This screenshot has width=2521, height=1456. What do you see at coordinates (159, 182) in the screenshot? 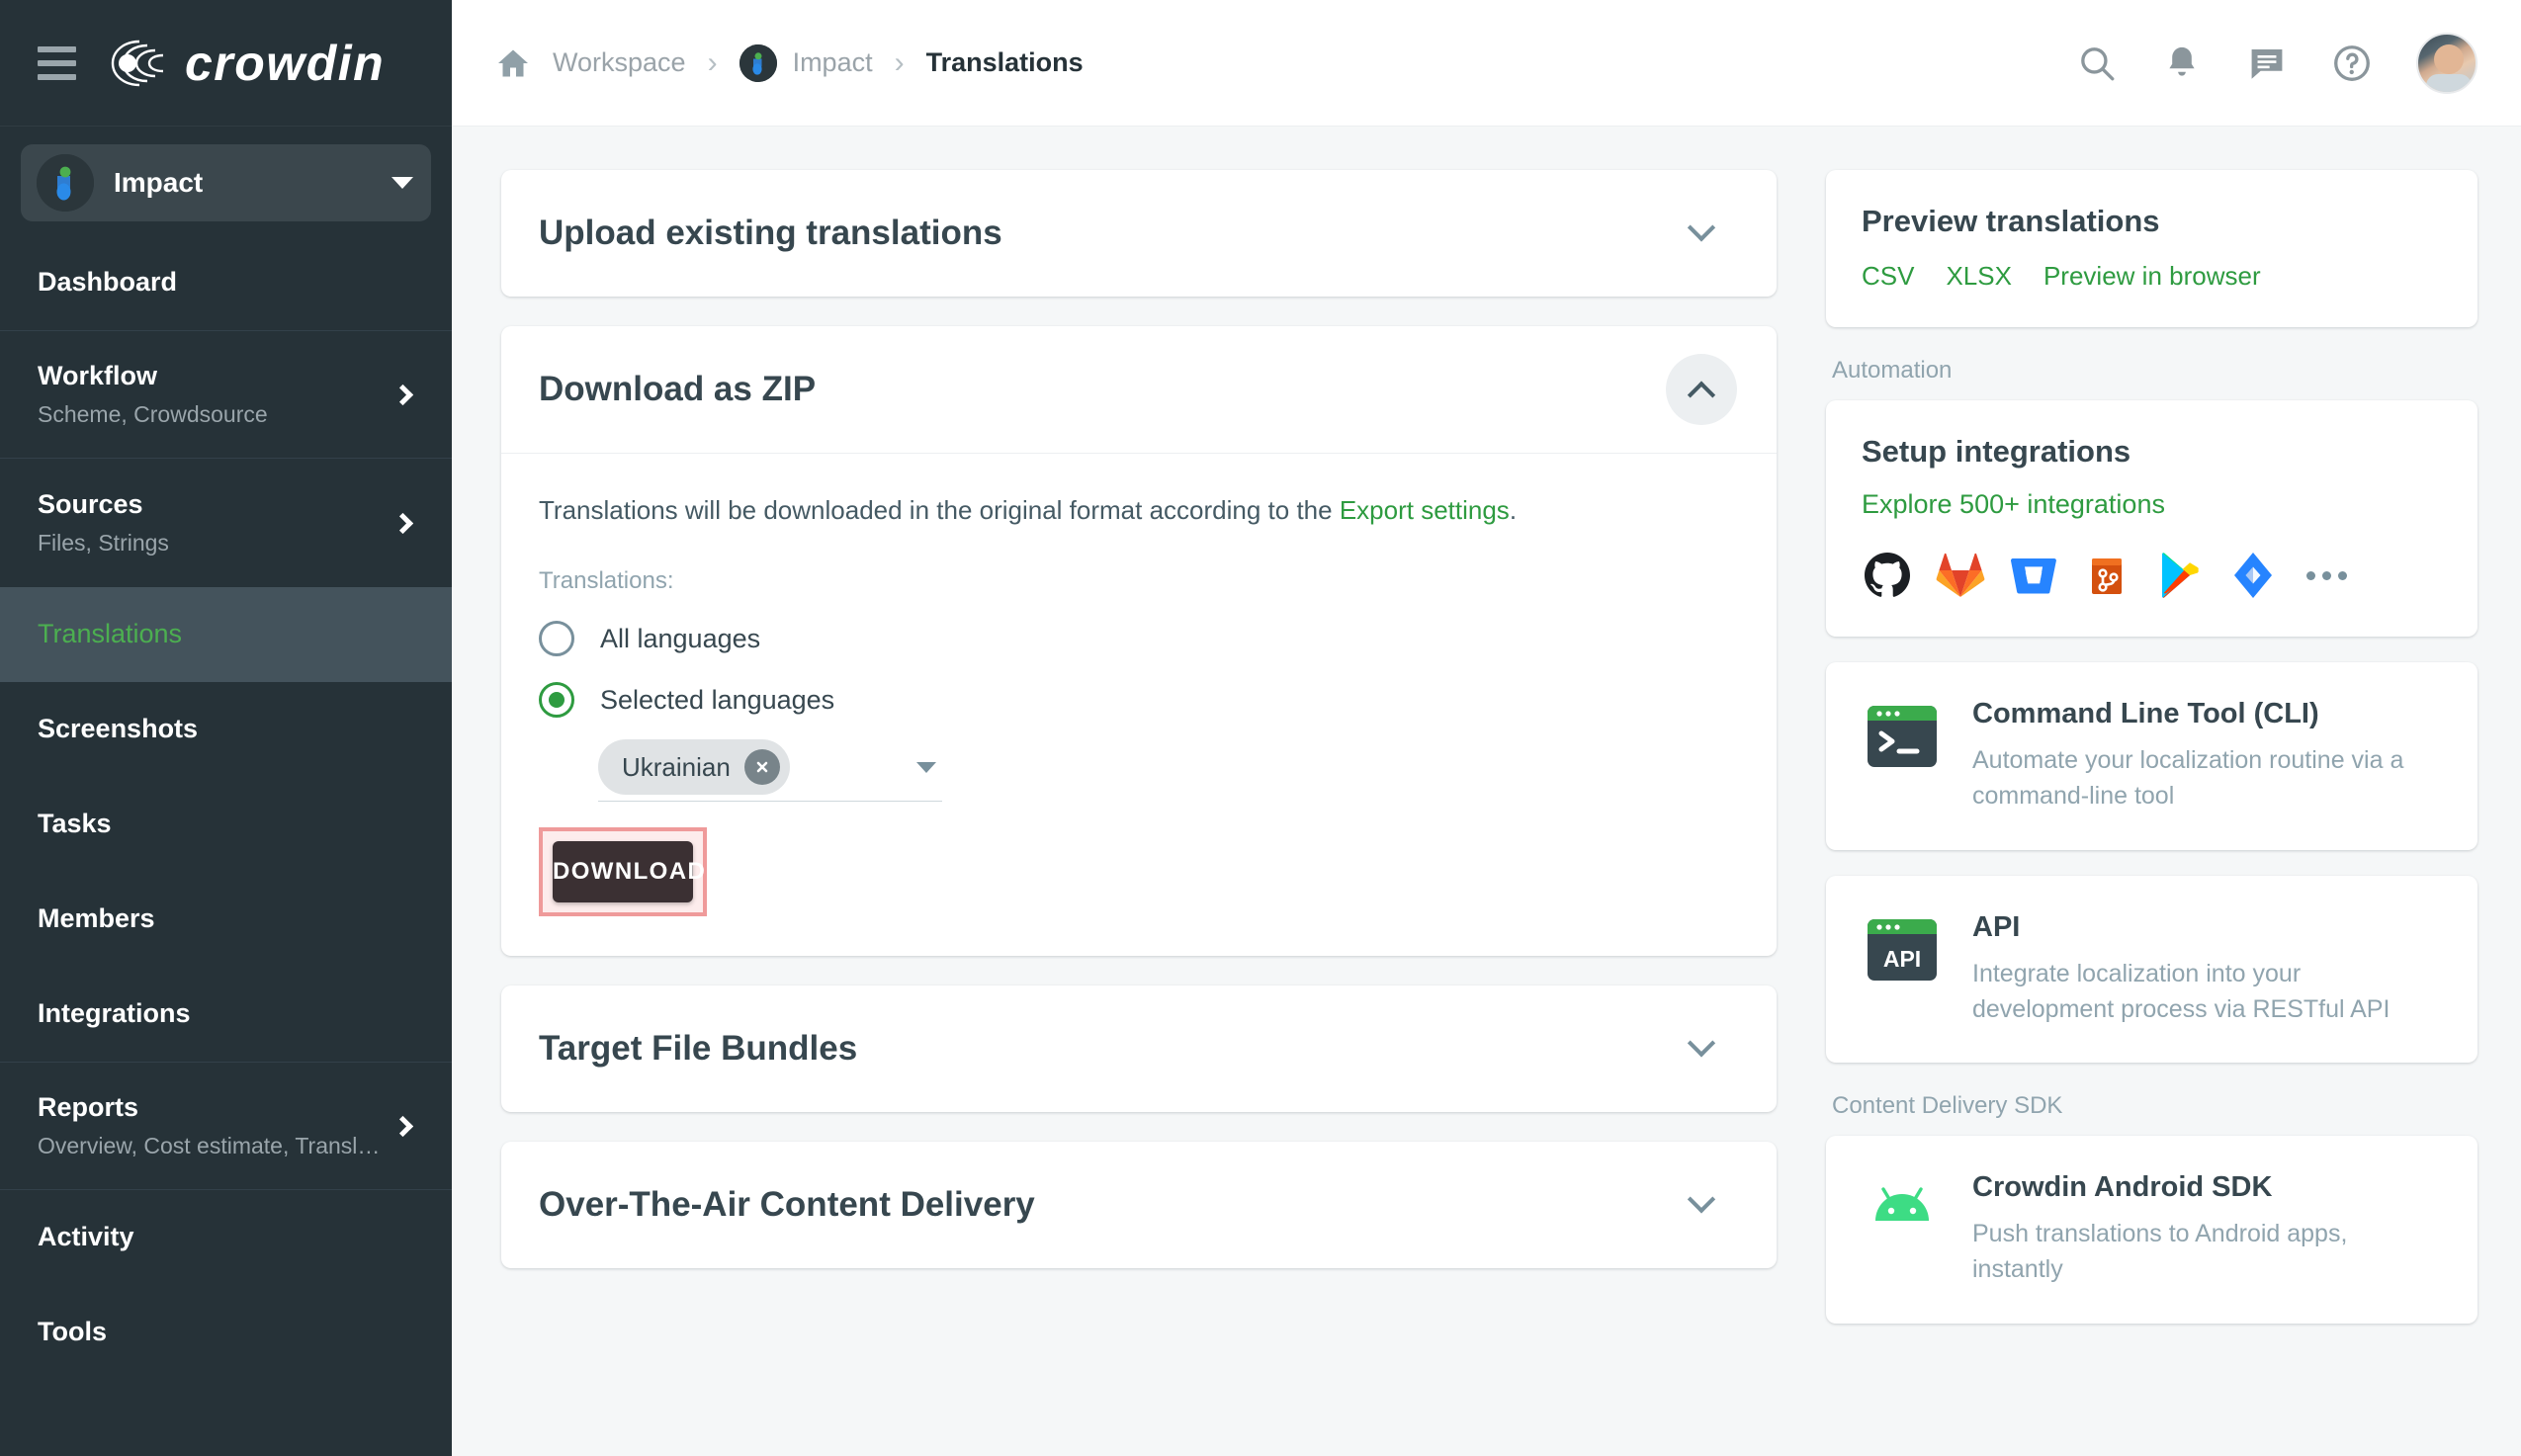
I see `project-name: Impact` at bounding box center [159, 182].